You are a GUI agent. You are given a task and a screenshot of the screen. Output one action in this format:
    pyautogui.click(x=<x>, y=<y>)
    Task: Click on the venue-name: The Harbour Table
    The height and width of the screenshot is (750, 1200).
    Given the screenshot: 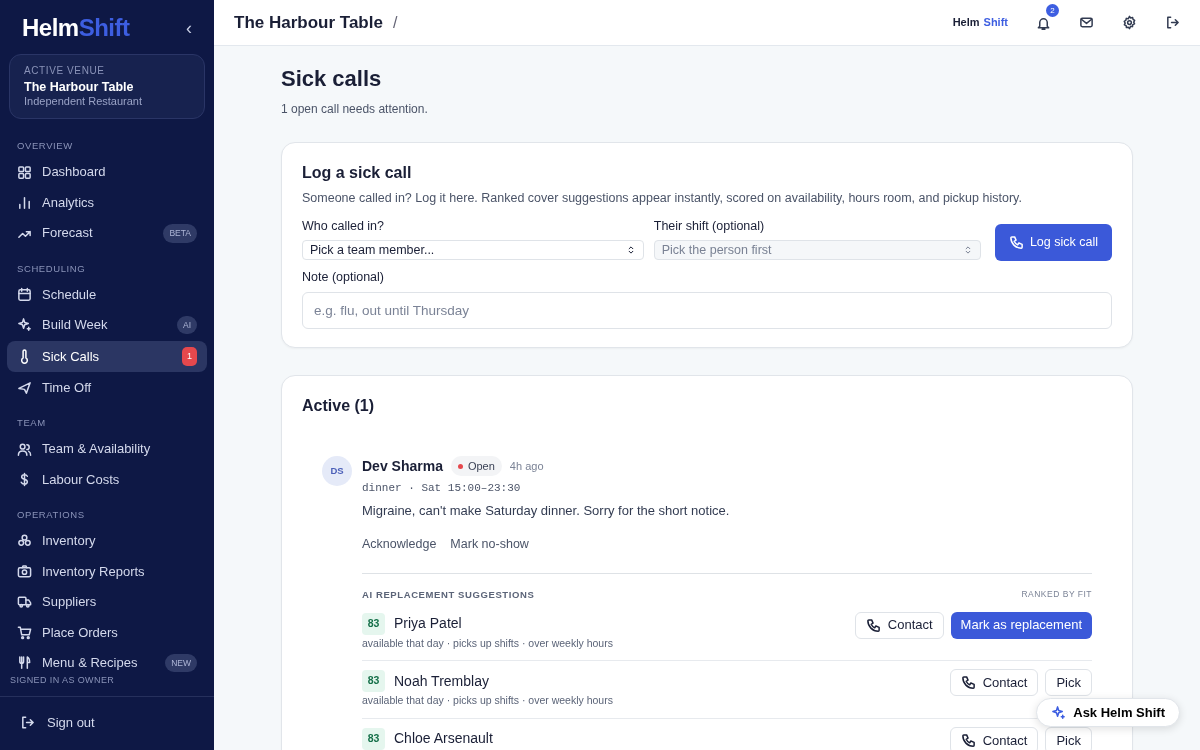 What is the action you would take?
    pyautogui.click(x=79, y=87)
    